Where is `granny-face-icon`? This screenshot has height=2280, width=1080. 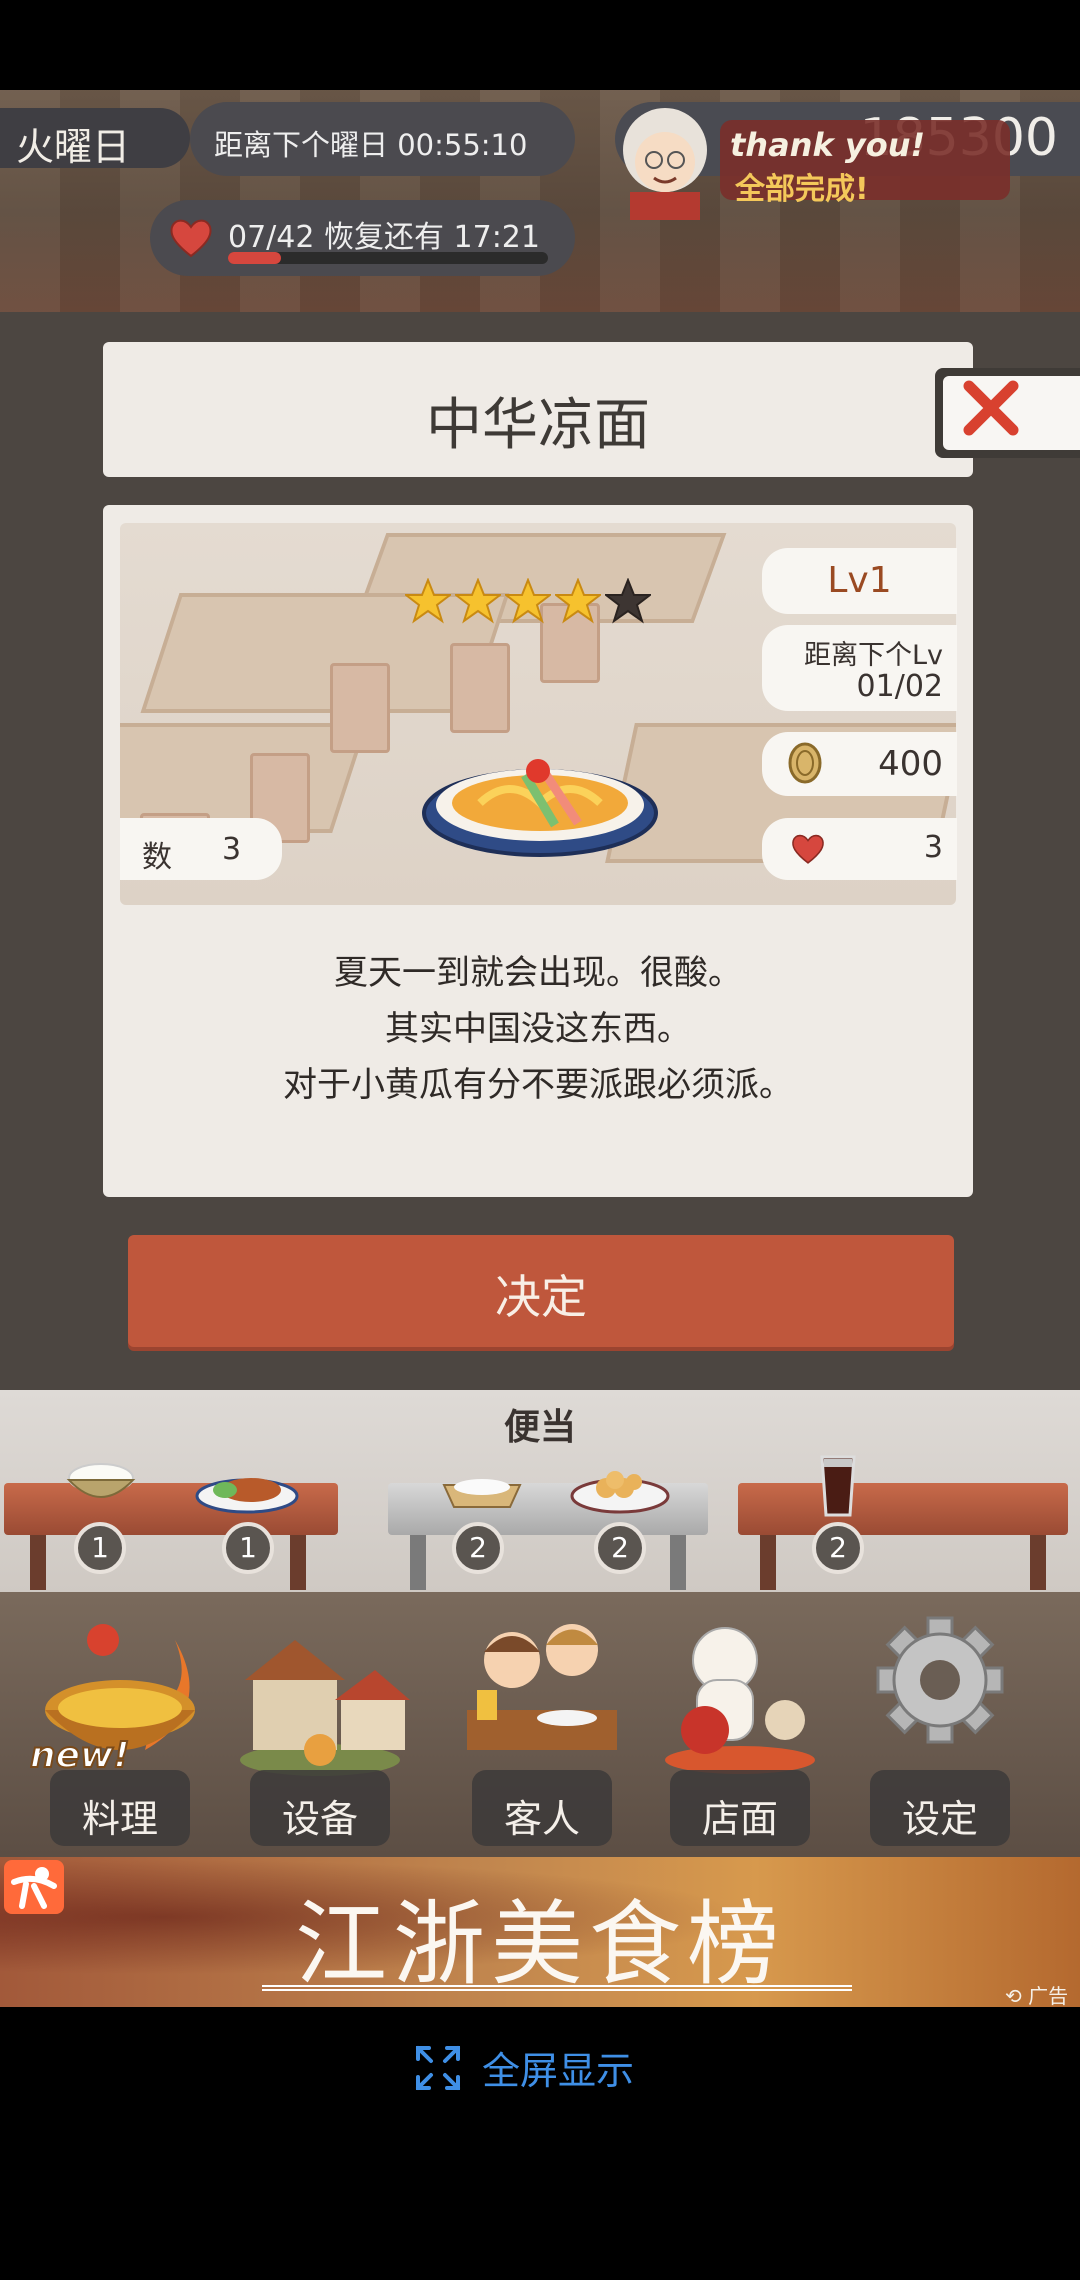
granny-face-icon is located at coordinates (665, 164).